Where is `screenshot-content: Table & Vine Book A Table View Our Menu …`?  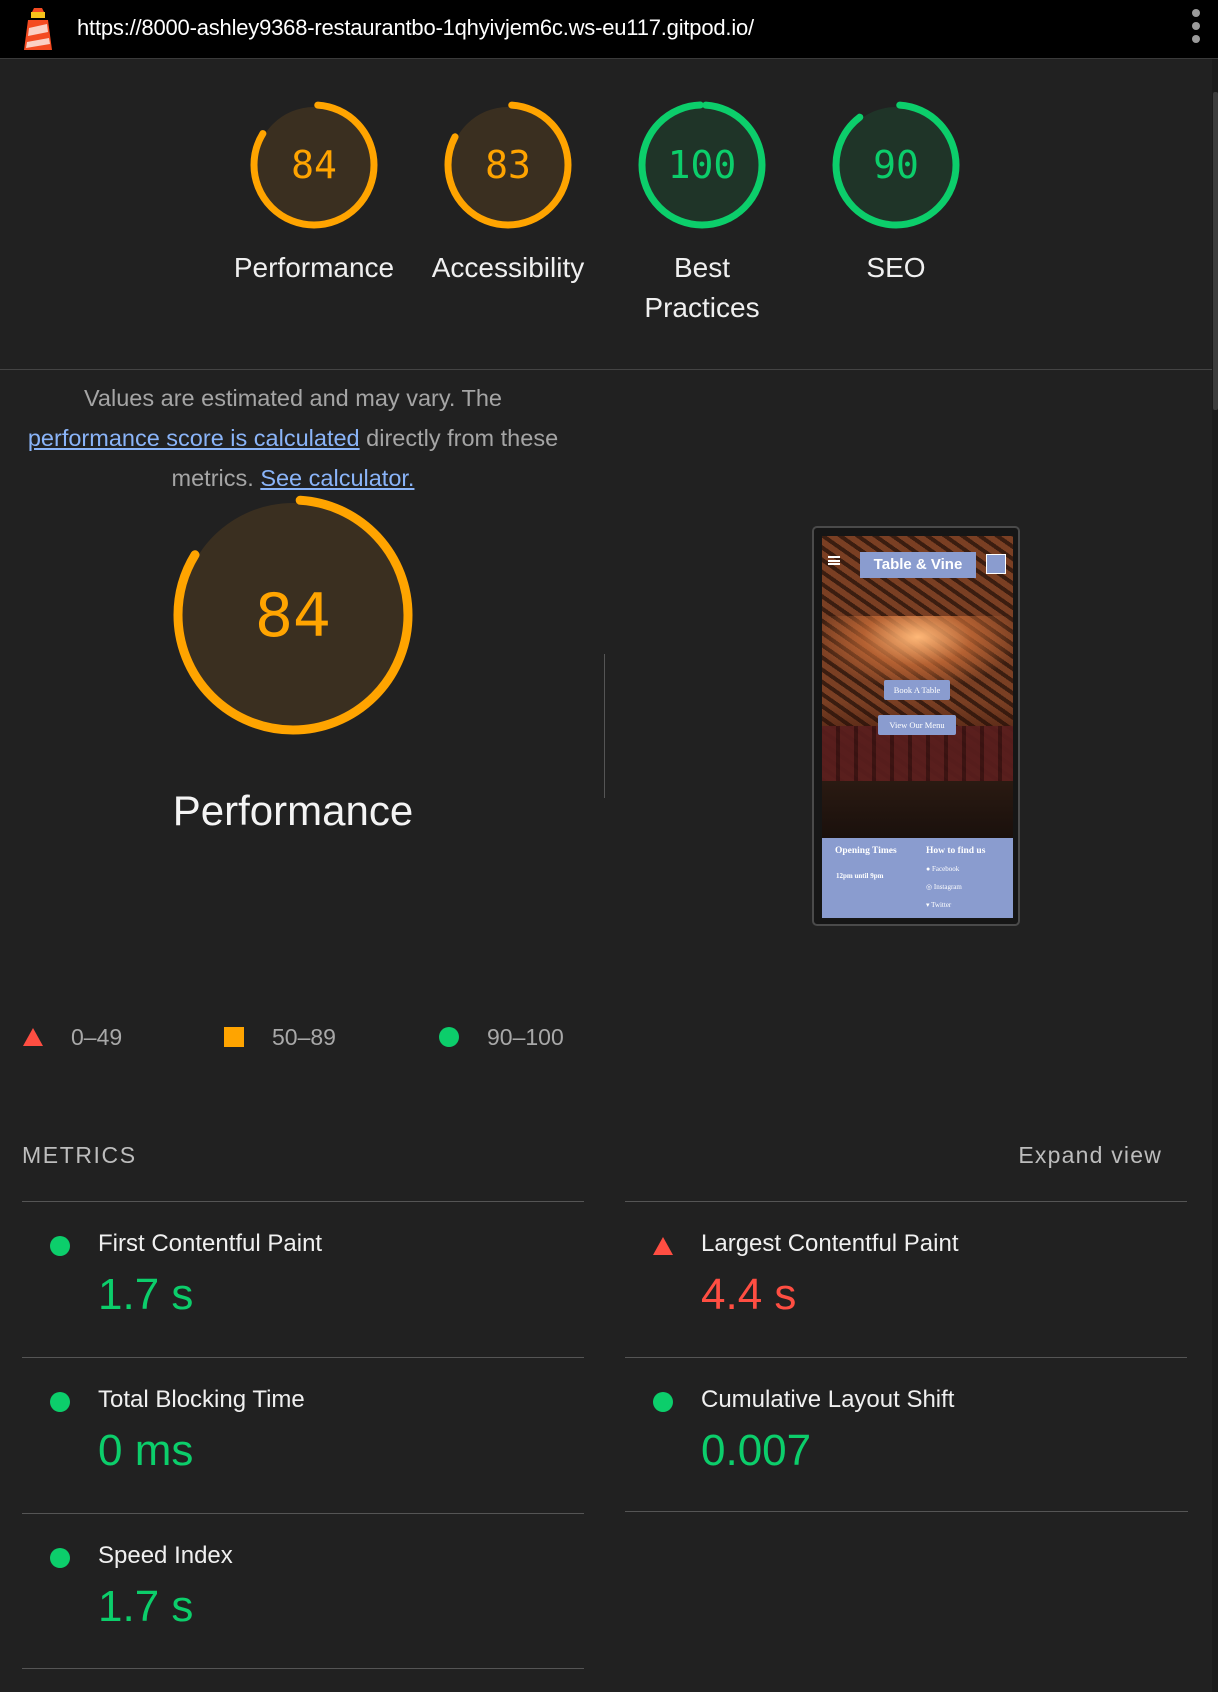 screenshot-content: Table & Vine Book A Table View Our Menu … is located at coordinates (917, 727).